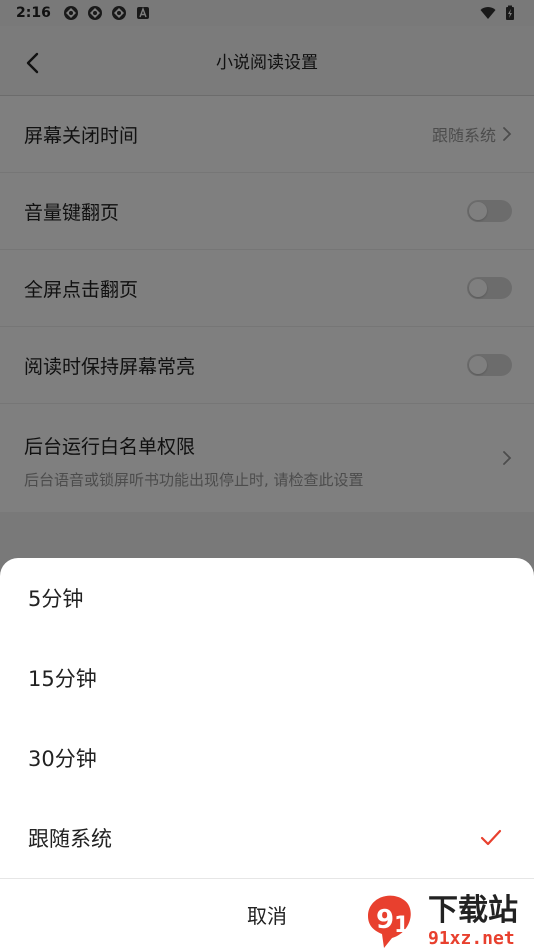 This screenshot has width=534, height=950. What do you see at coordinates (471, 938) in the screenshot?
I see `watermark-site: 91xz.net` at bounding box center [471, 938].